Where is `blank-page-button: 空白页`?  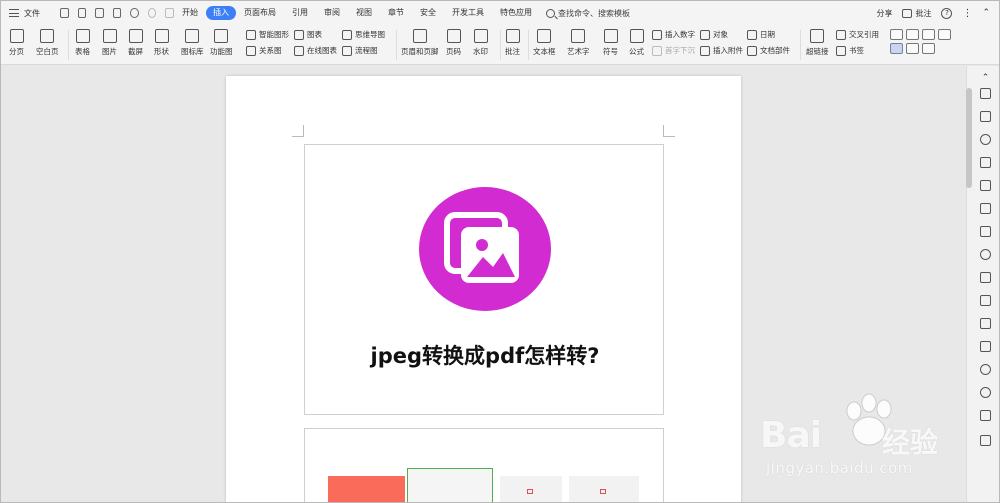 blank-page-button: 空白页 is located at coordinates (47, 43).